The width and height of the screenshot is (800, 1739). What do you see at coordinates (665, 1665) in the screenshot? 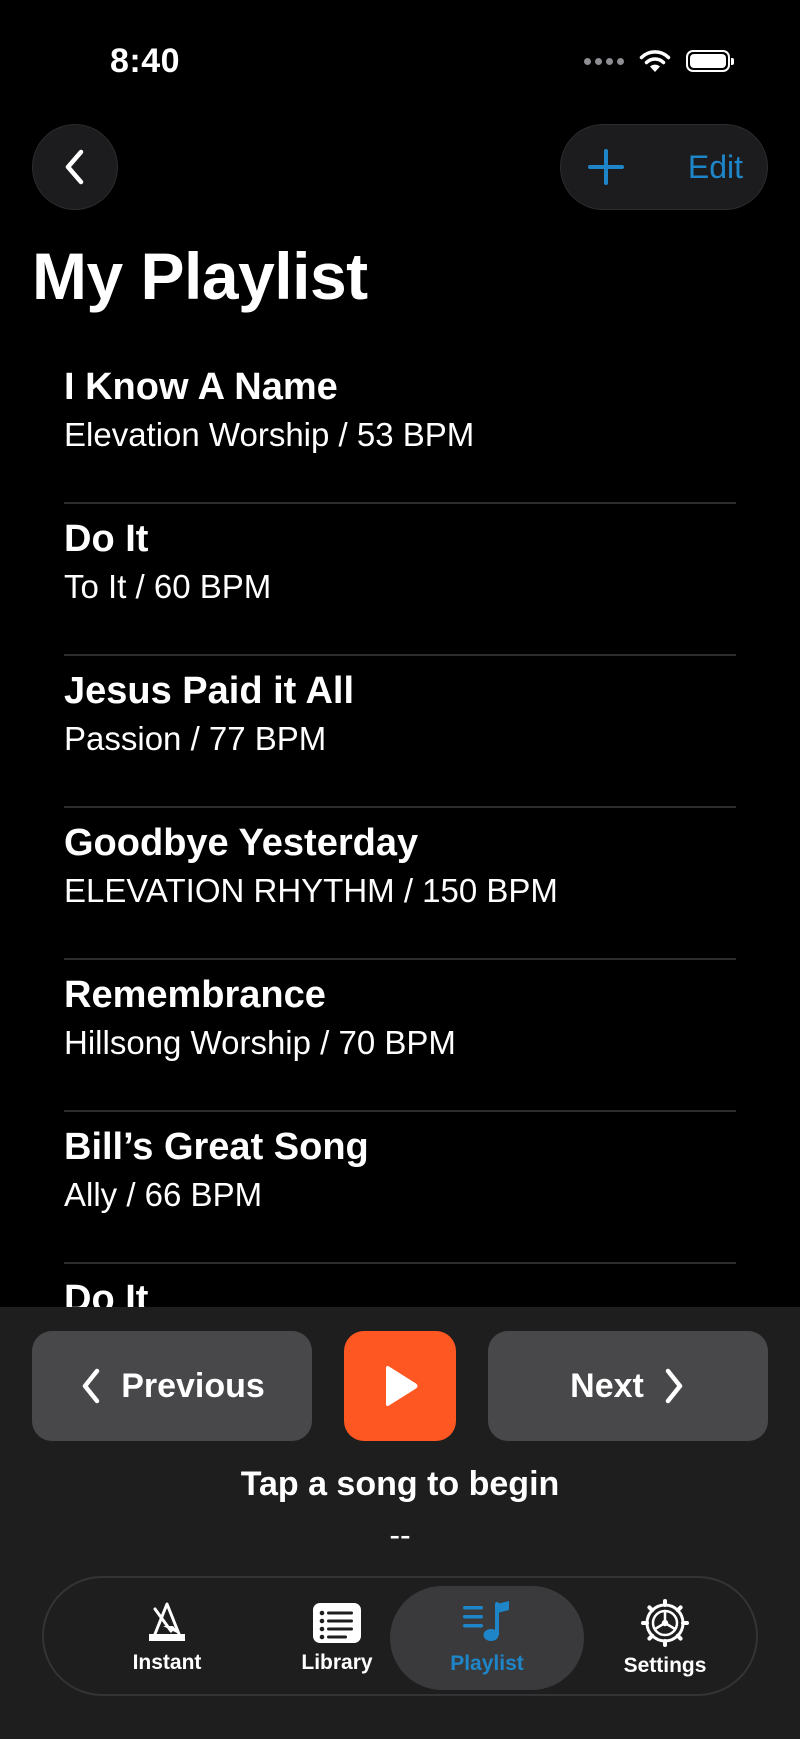
I see `tab-label: Settings` at bounding box center [665, 1665].